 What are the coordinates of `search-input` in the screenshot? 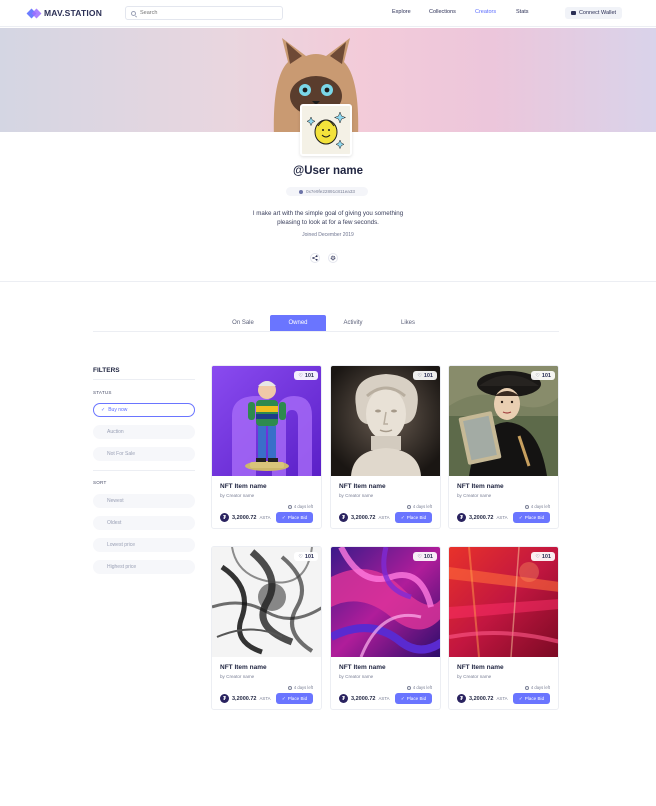 It's located at (205, 13).